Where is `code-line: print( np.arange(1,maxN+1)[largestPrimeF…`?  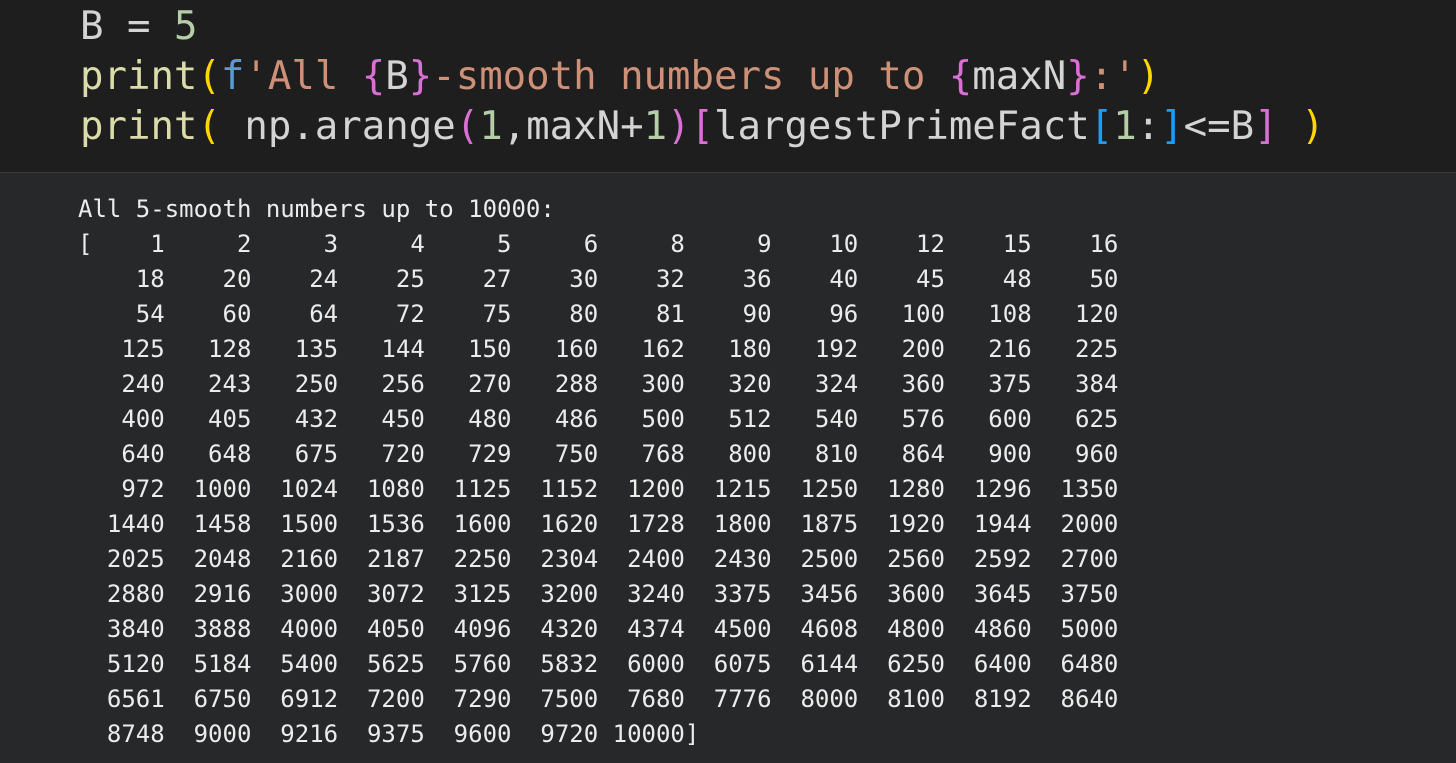
code-line: print( np.arange(1,maxN+1)[largestPrimeF… is located at coordinates (702, 127).